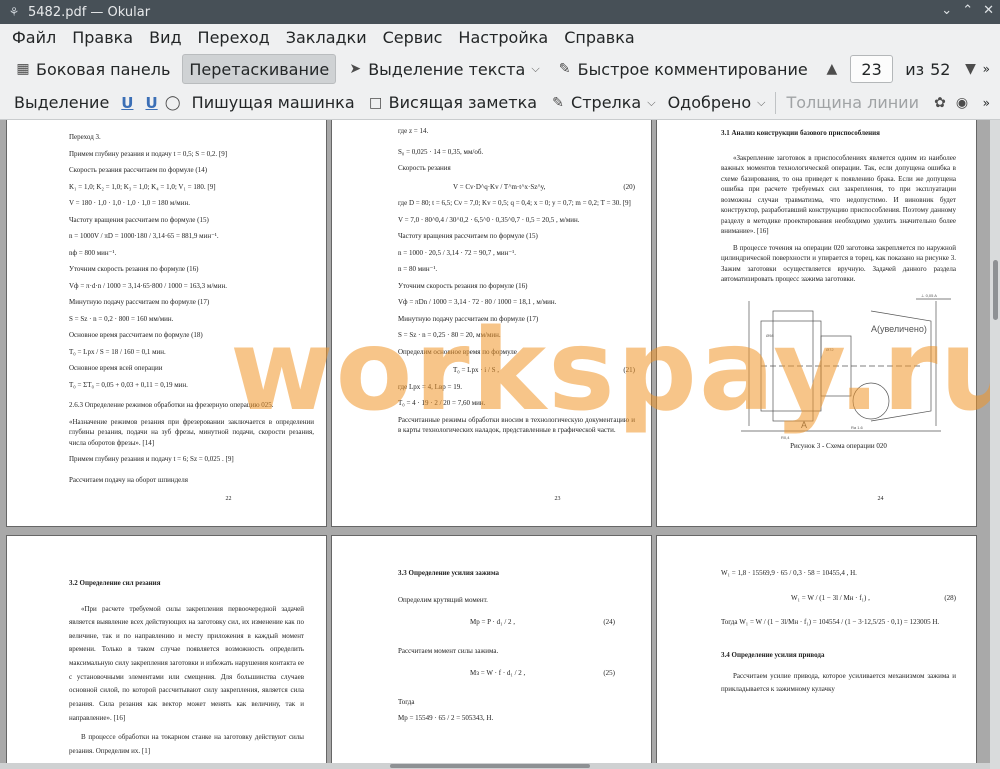 The image size is (1000, 769). What do you see at coordinates (557, 499) in the screenshot?
I see `page-number: 23` at bounding box center [557, 499].